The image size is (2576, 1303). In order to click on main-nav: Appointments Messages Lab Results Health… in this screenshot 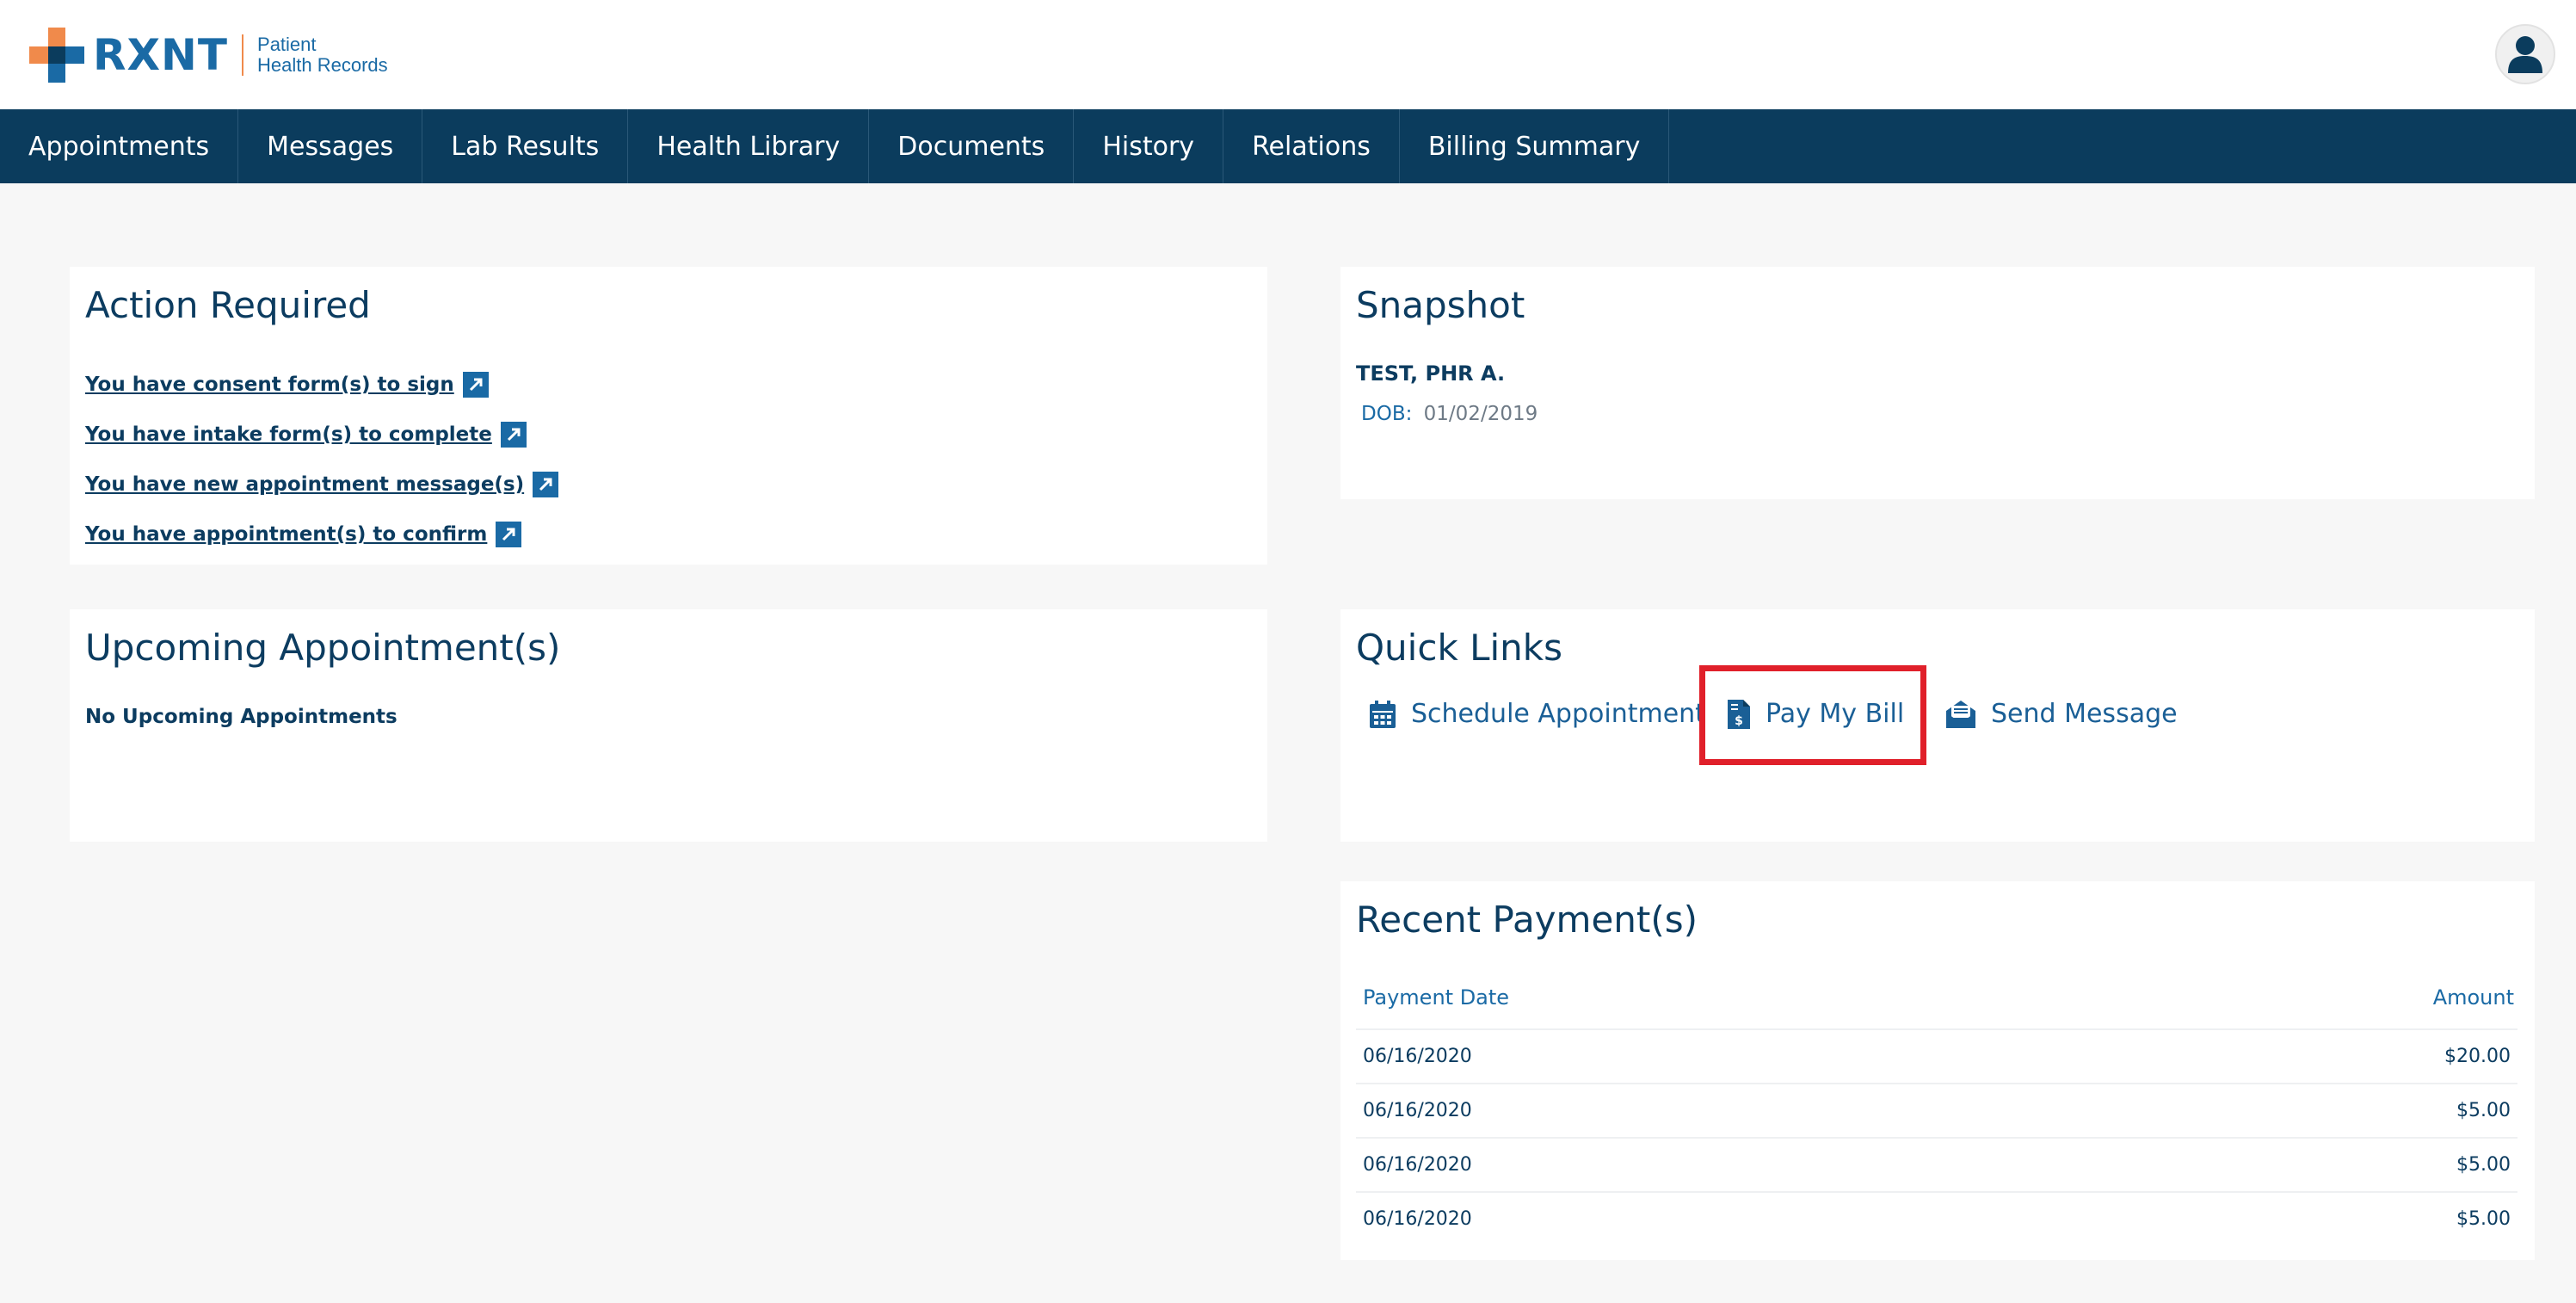, I will do `click(1288, 146)`.